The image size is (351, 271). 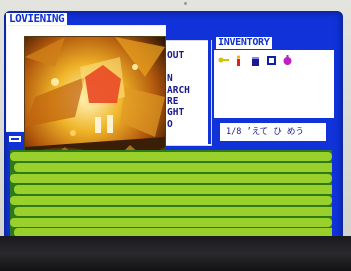 What do you see at coordinates (185, 3) in the screenshot?
I see `bezel-dot` at bounding box center [185, 3].